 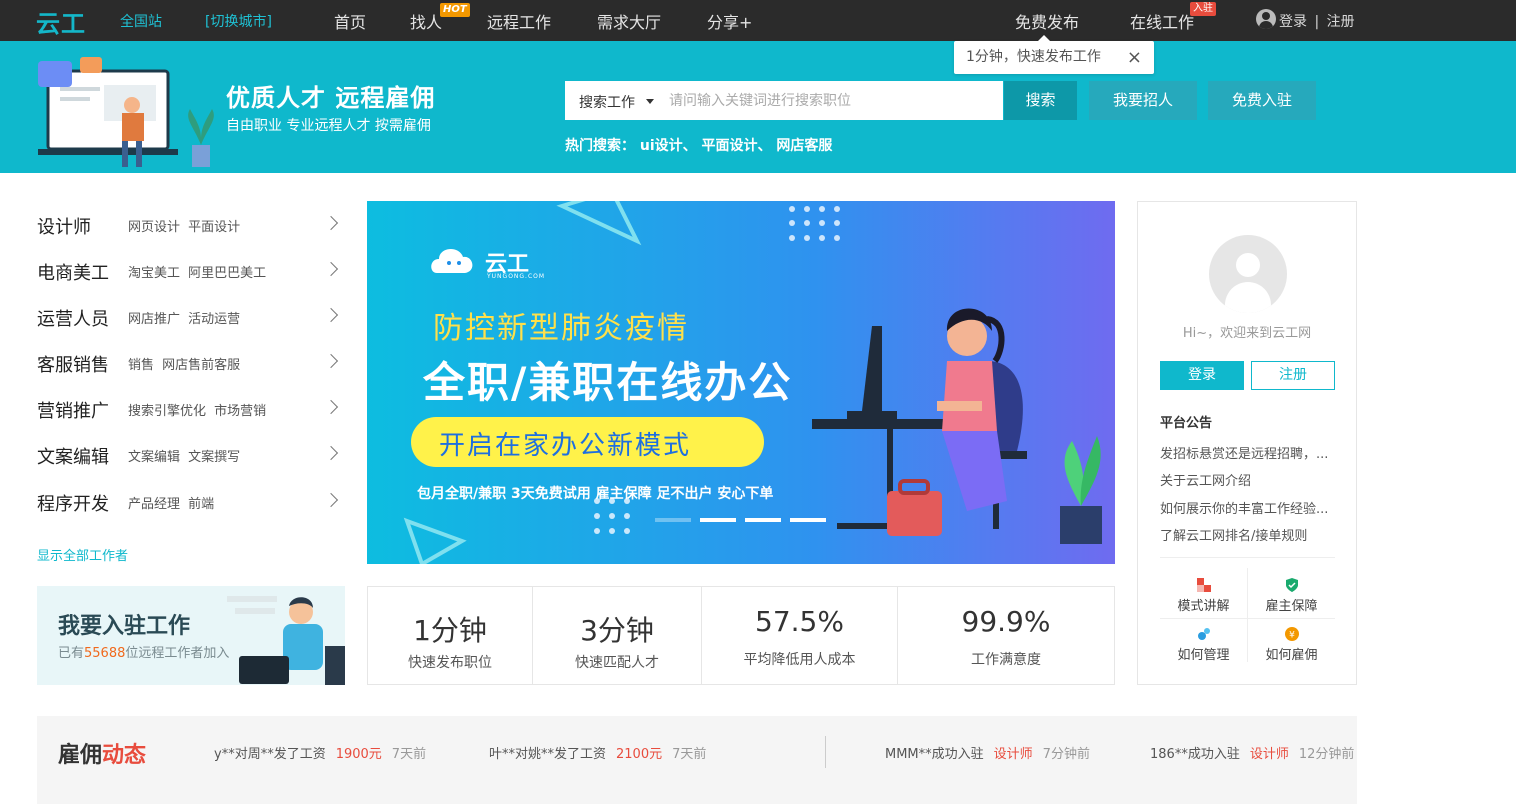 I want to click on stat-label: 快速匹配人才, so click(x=617, y=663).